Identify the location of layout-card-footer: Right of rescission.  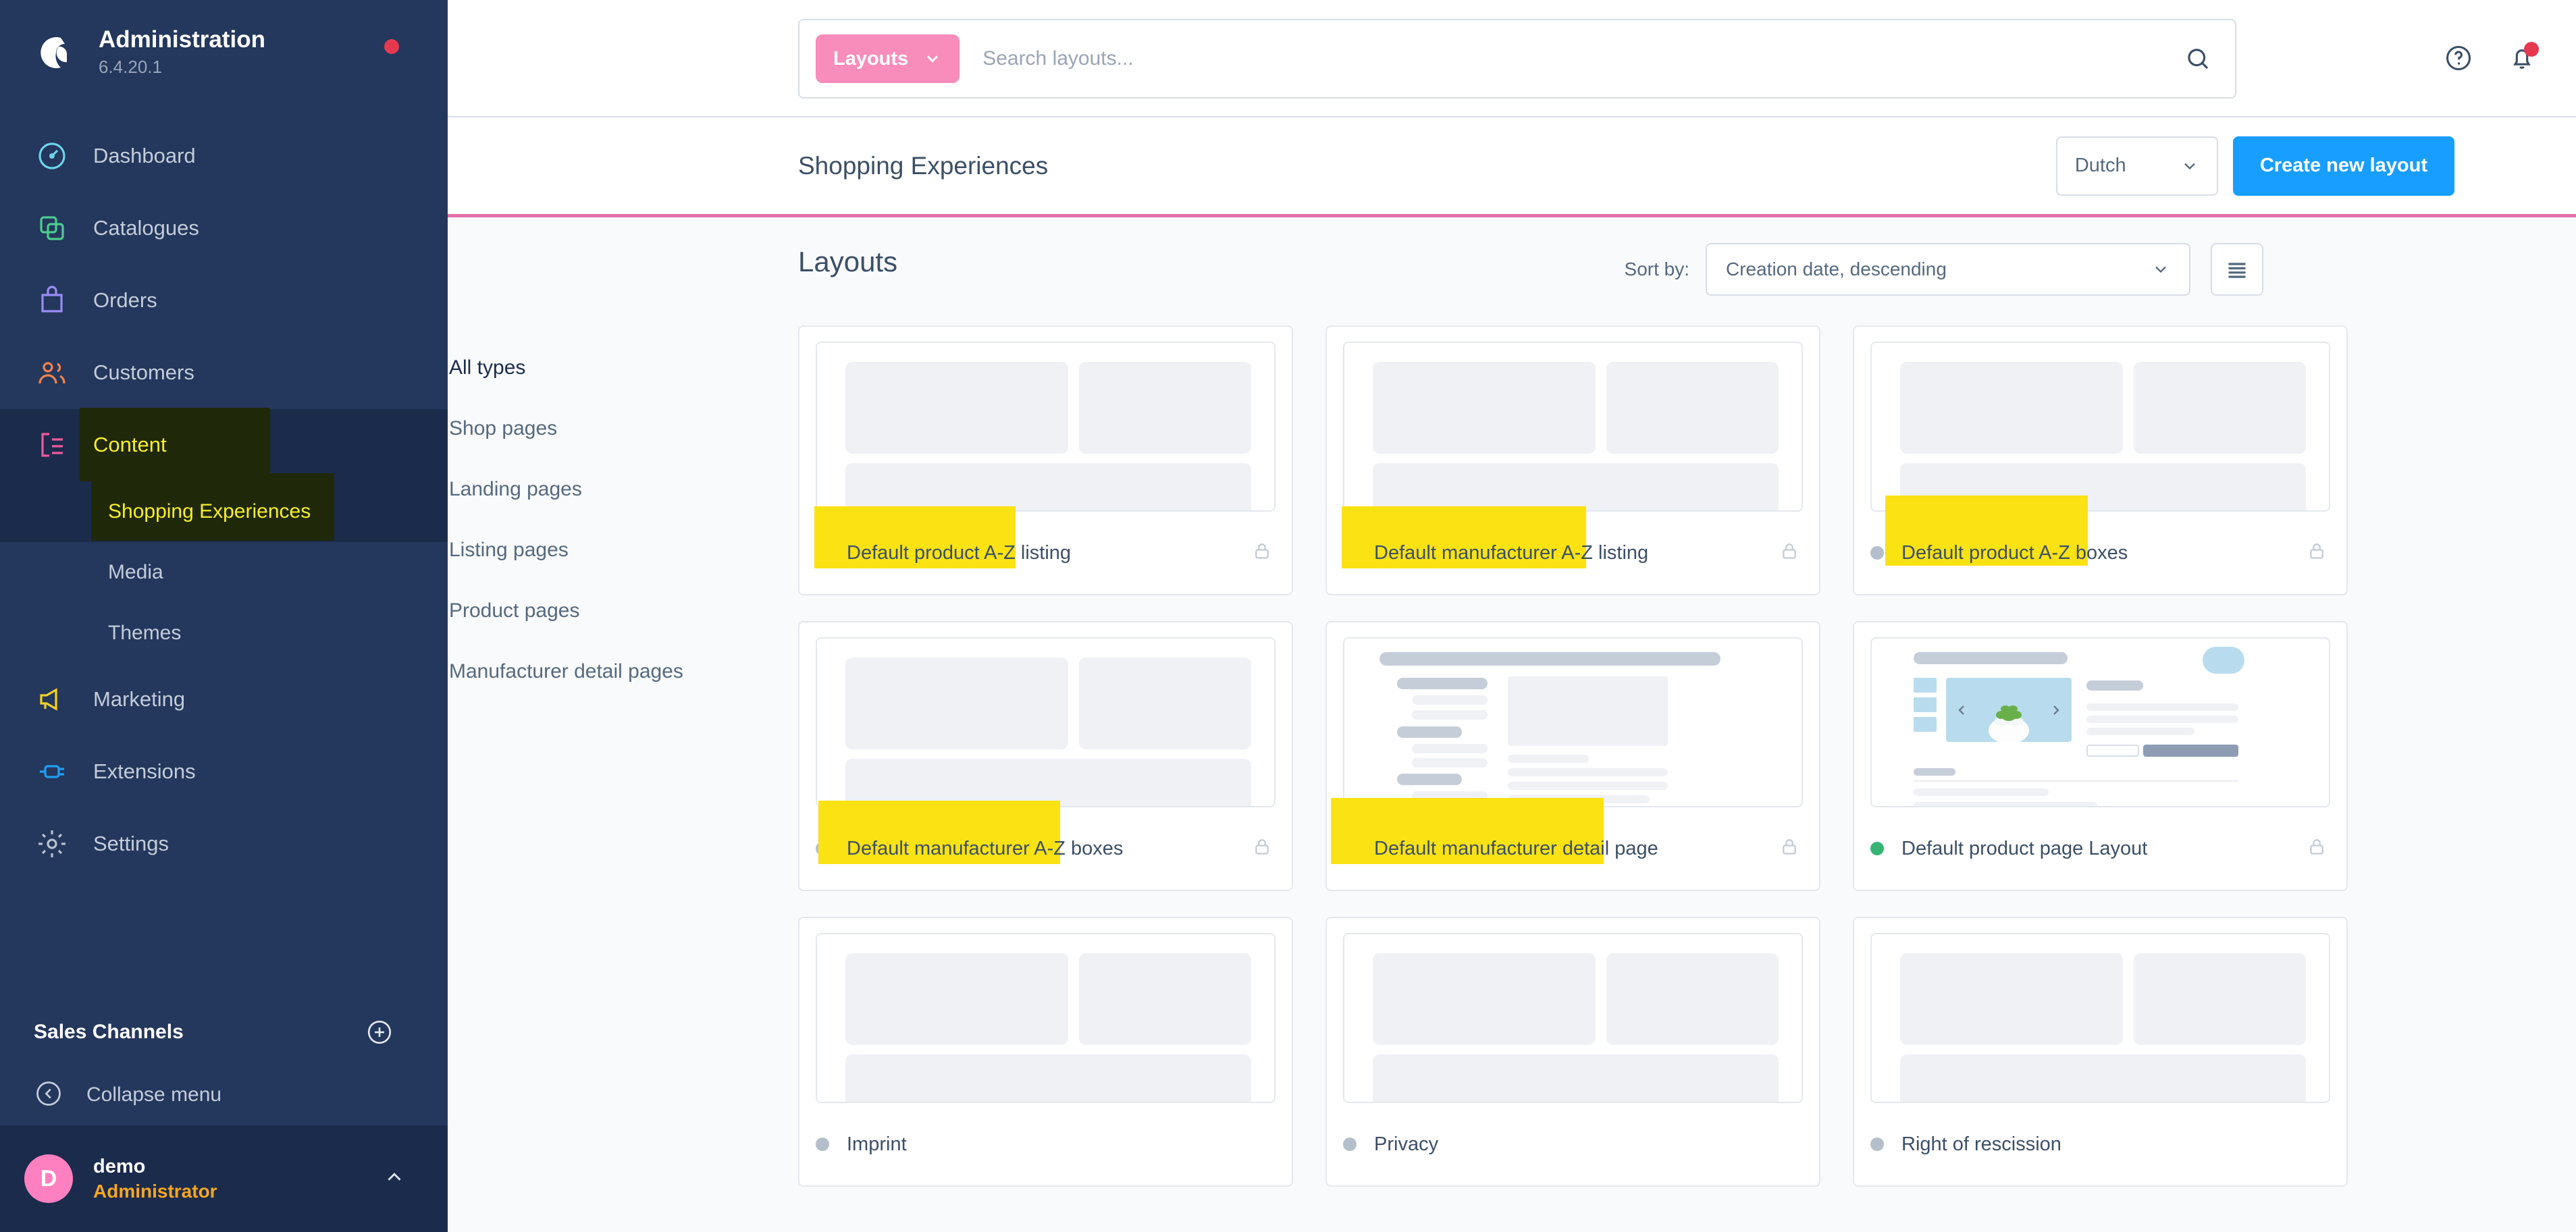
(2100, 1144).